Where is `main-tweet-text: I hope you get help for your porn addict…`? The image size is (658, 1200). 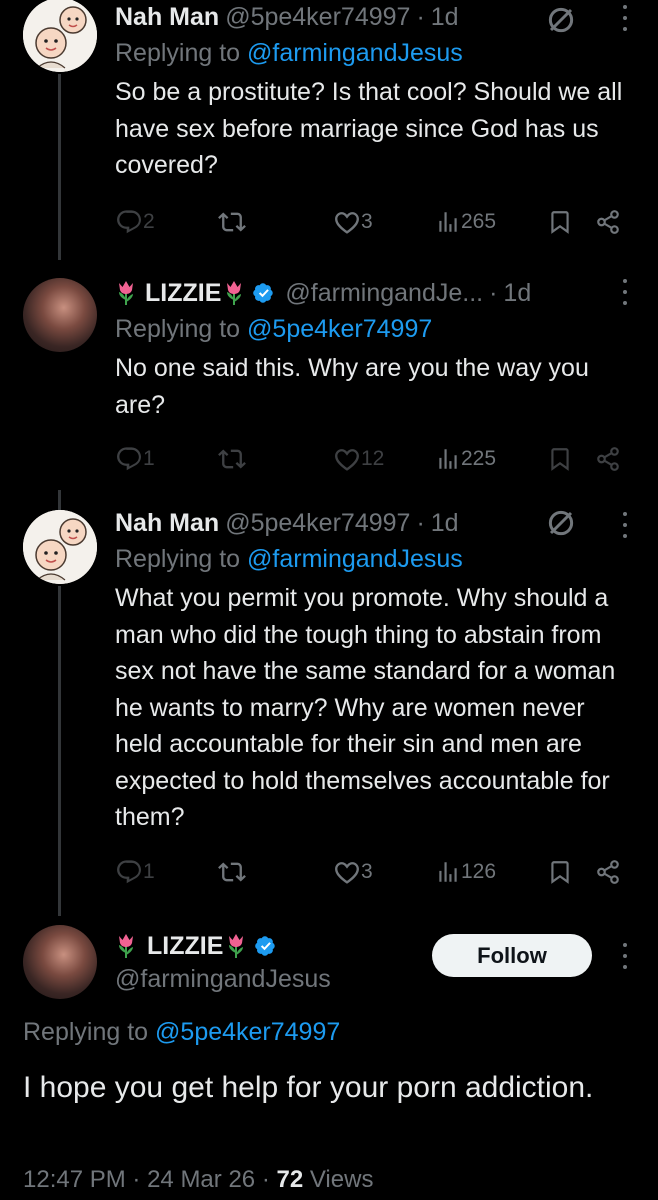
main-tweet-text: I hope you get help for your porn addict… is located at coordinates (308, 1087).